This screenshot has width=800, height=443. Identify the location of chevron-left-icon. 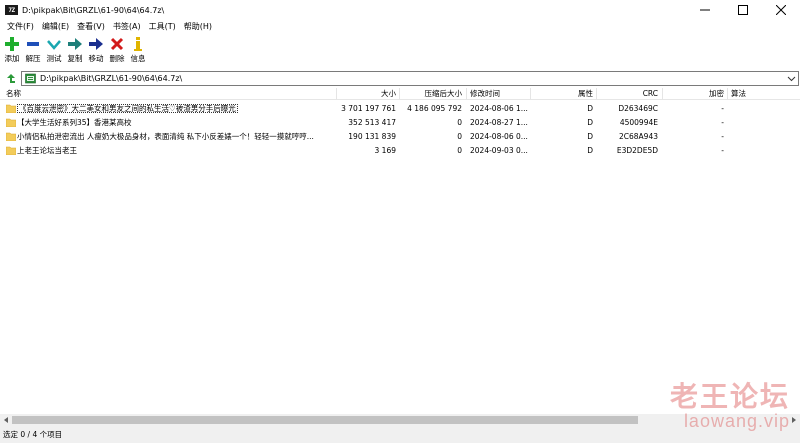
(6, 420).